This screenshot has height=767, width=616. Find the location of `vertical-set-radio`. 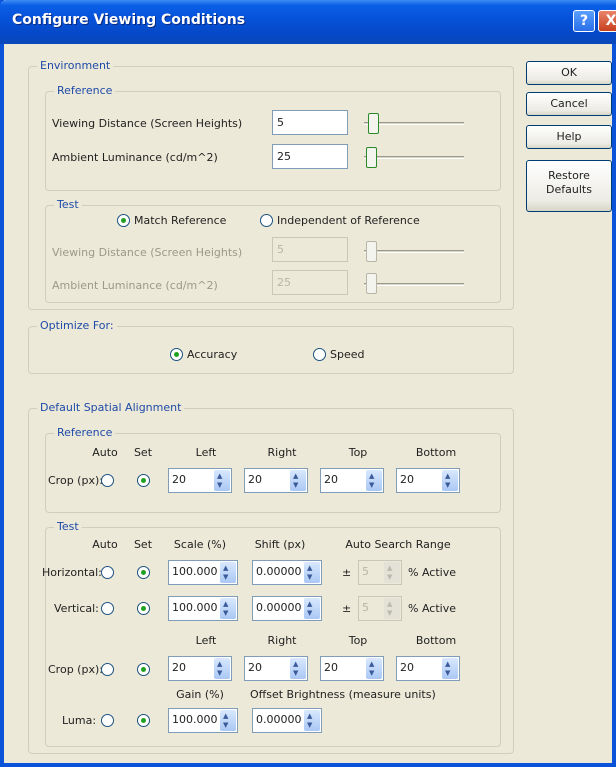

vertical-set-radio is located at coordinates (143, 608).